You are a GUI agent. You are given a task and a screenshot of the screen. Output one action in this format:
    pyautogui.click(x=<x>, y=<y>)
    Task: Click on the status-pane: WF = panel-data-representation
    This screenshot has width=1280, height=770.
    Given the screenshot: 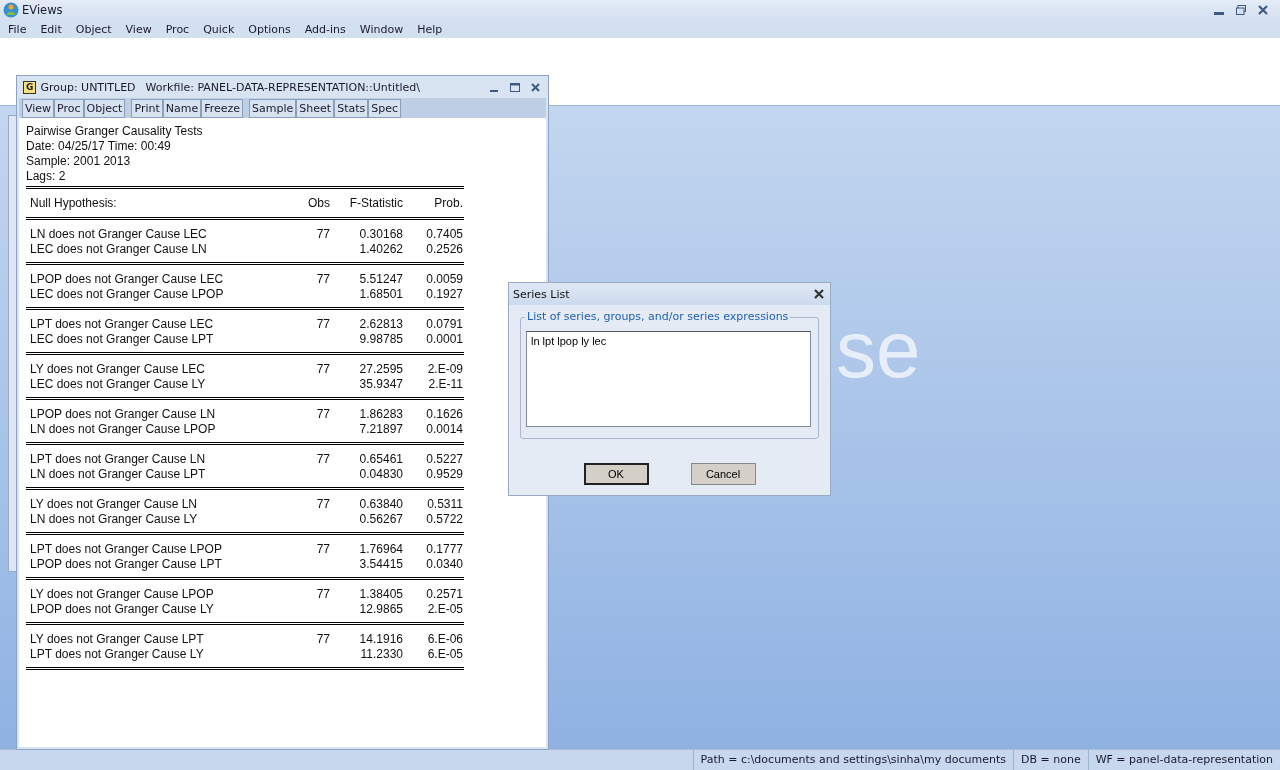 What is the action you would take?
    pyautogui.click(x=1183, y=760)
    